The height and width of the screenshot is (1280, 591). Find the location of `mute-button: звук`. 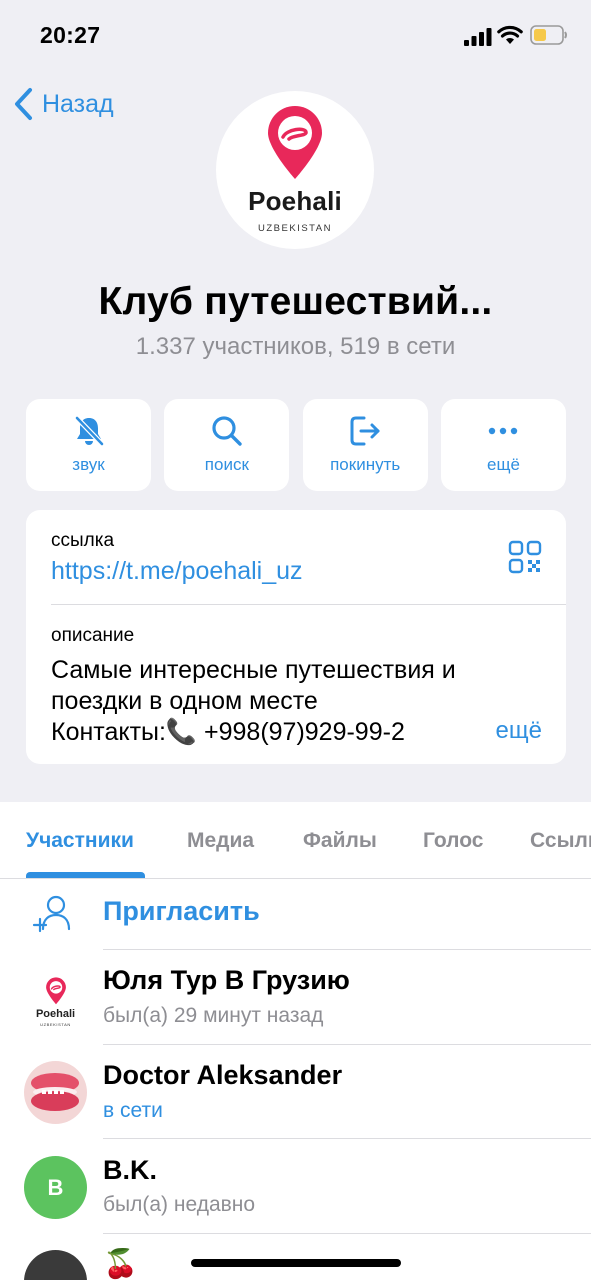

mute-button: звук is located at coordinates (88, 445).